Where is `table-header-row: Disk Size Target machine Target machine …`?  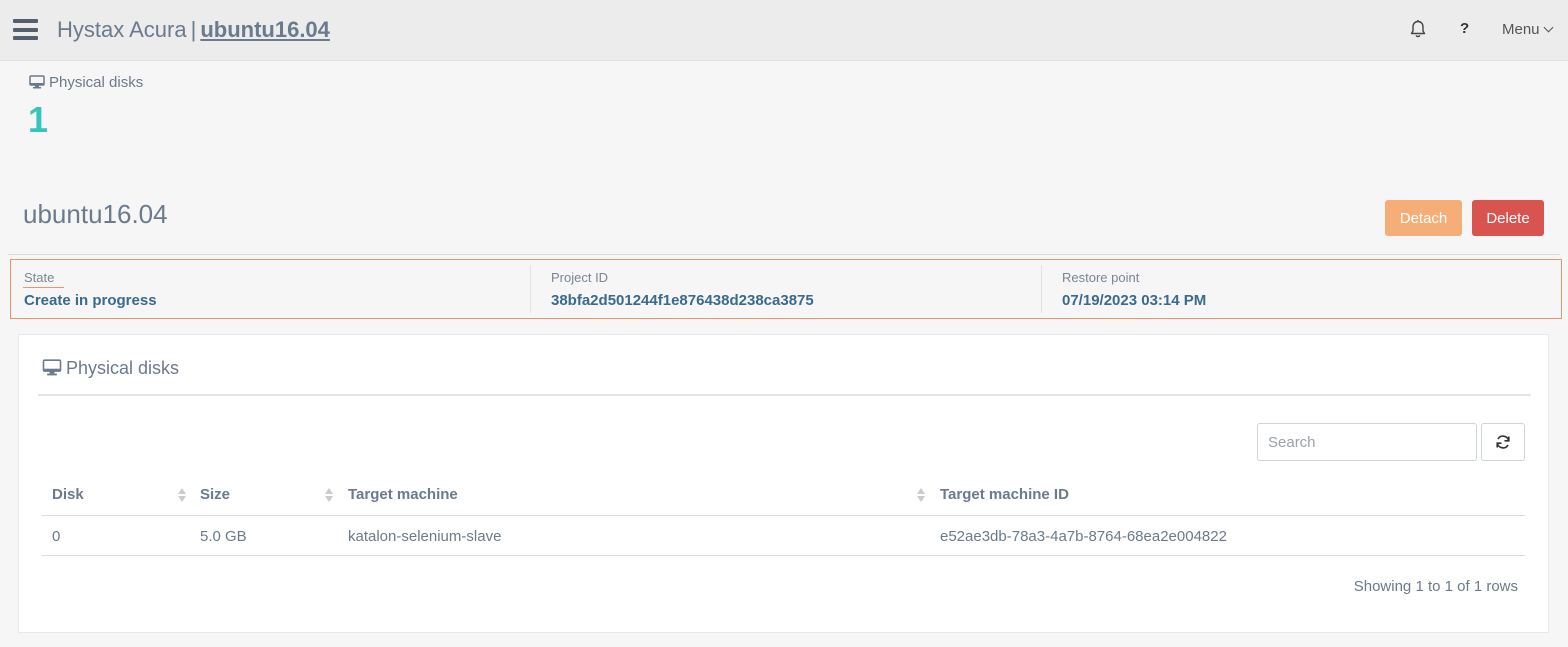 table-header-row: Disk Size Target machine Target machine … is located at coordinates (783, 495).